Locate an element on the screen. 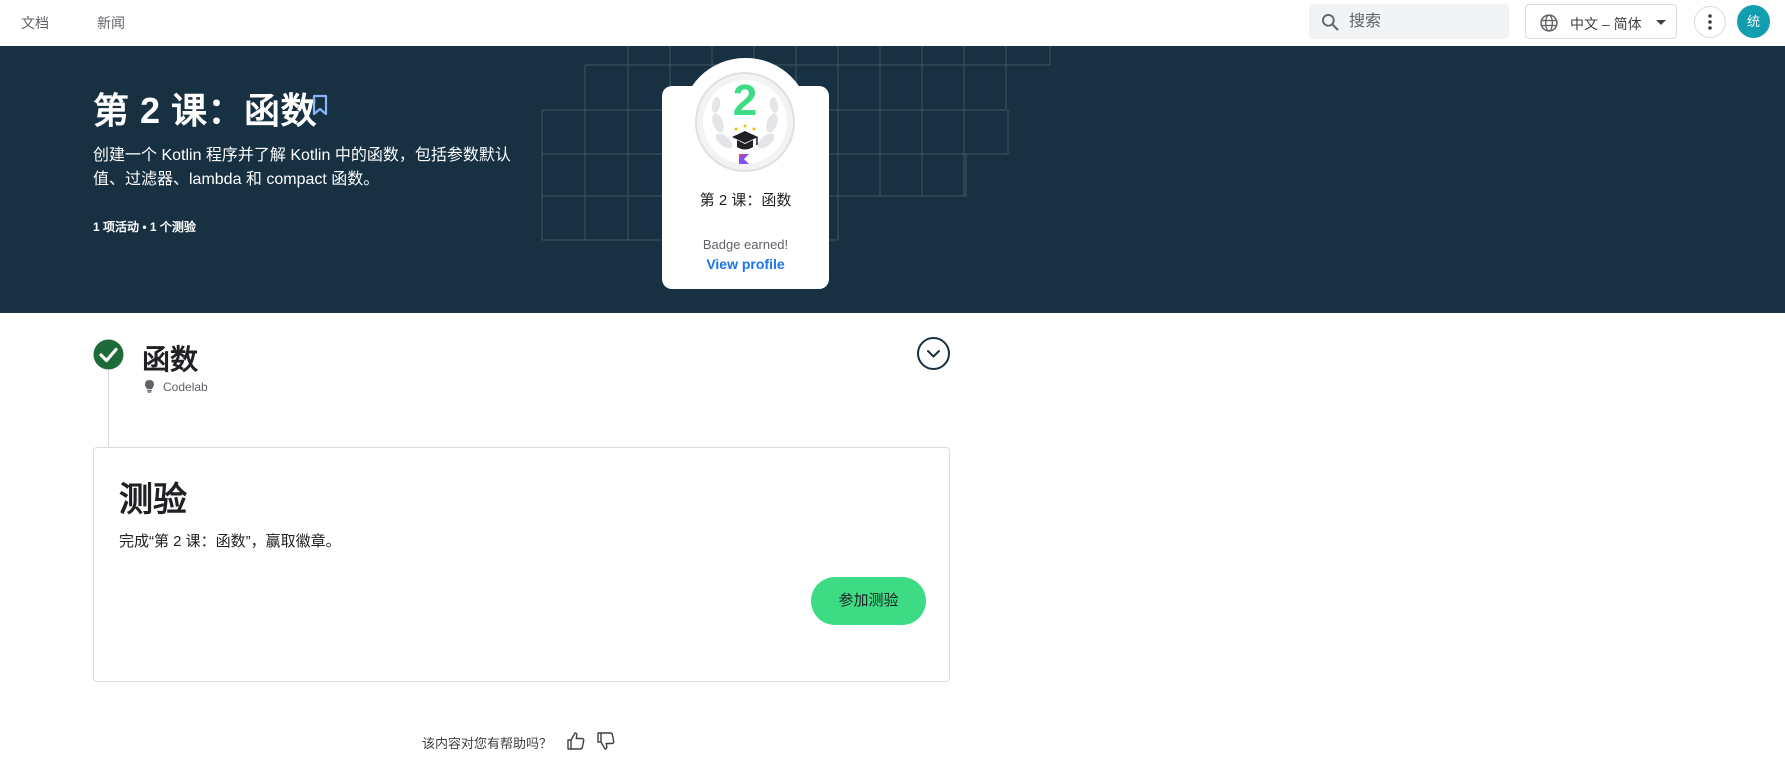 The width and height of the screenshot is (1785, 777). codelab-icon is located at coordinates (149, 386).